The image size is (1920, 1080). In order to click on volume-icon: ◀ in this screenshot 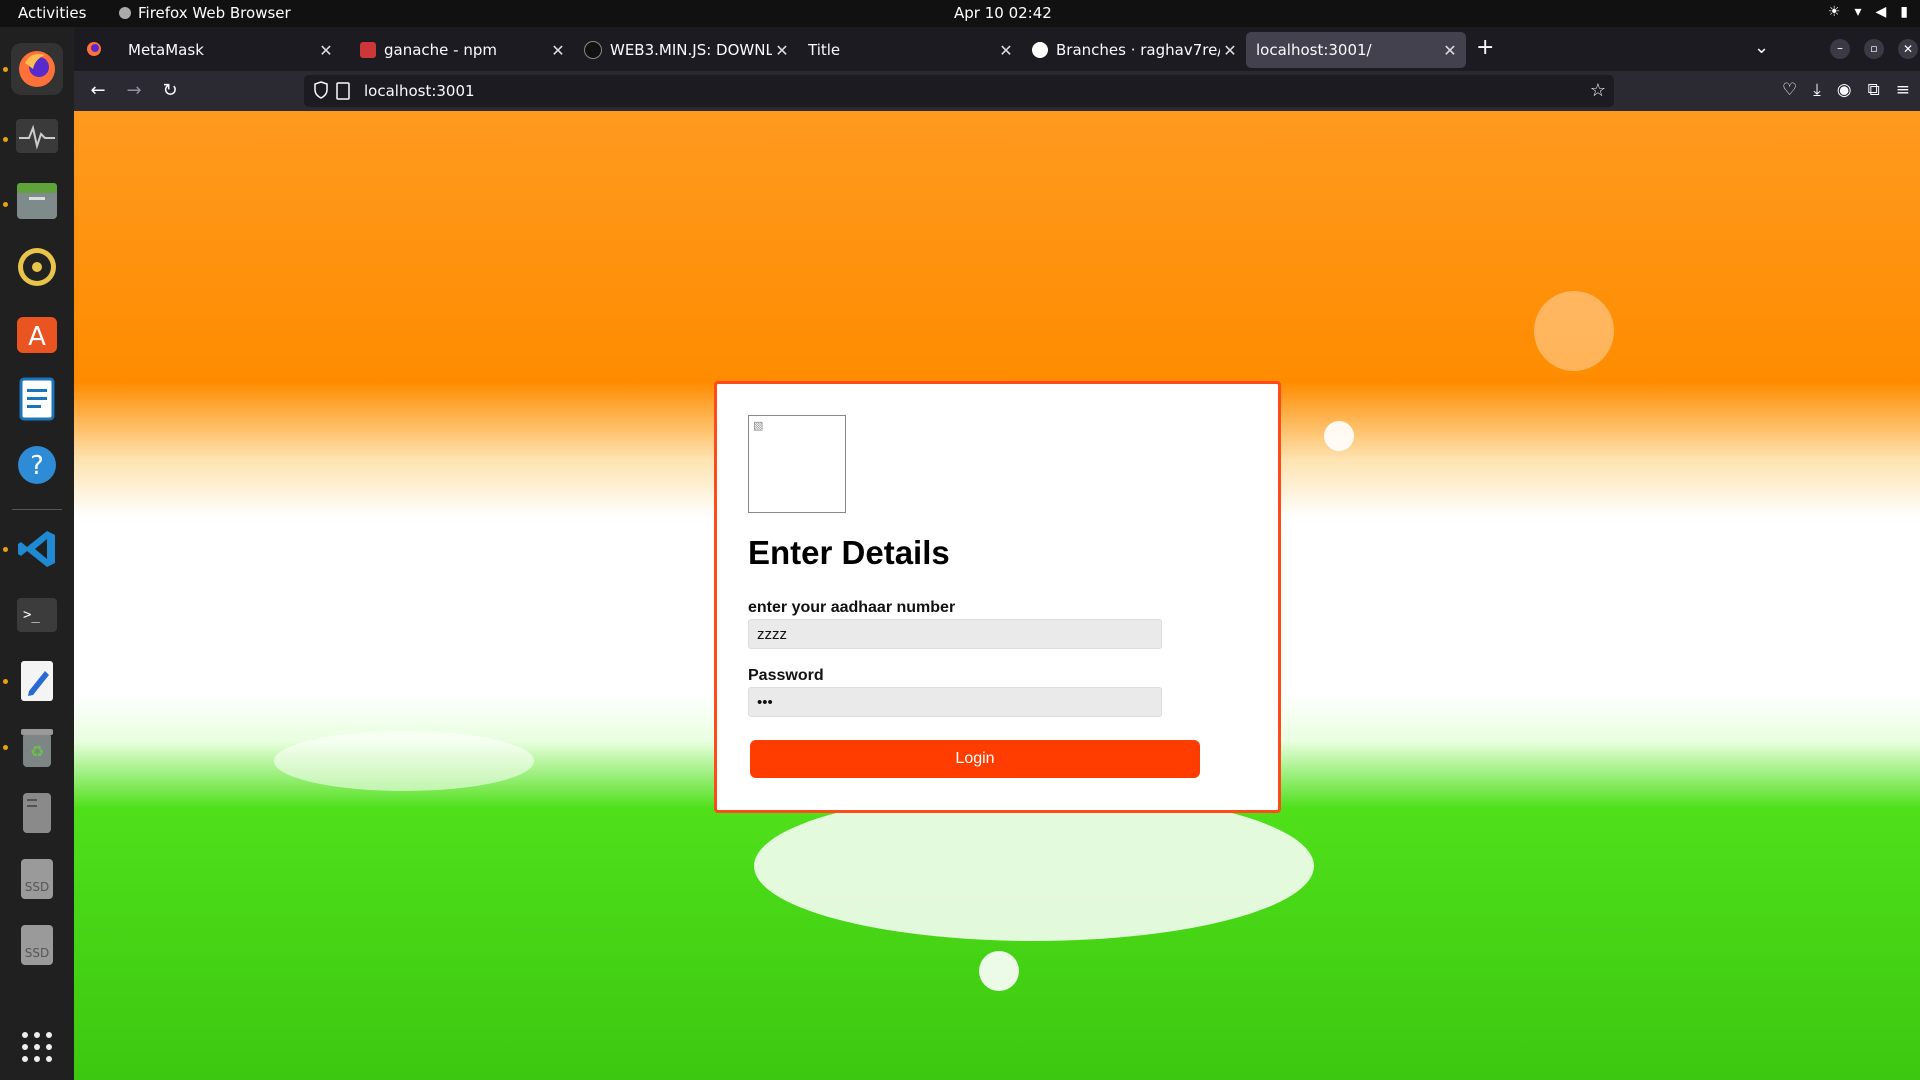, I will do `click(1881, 12)`.